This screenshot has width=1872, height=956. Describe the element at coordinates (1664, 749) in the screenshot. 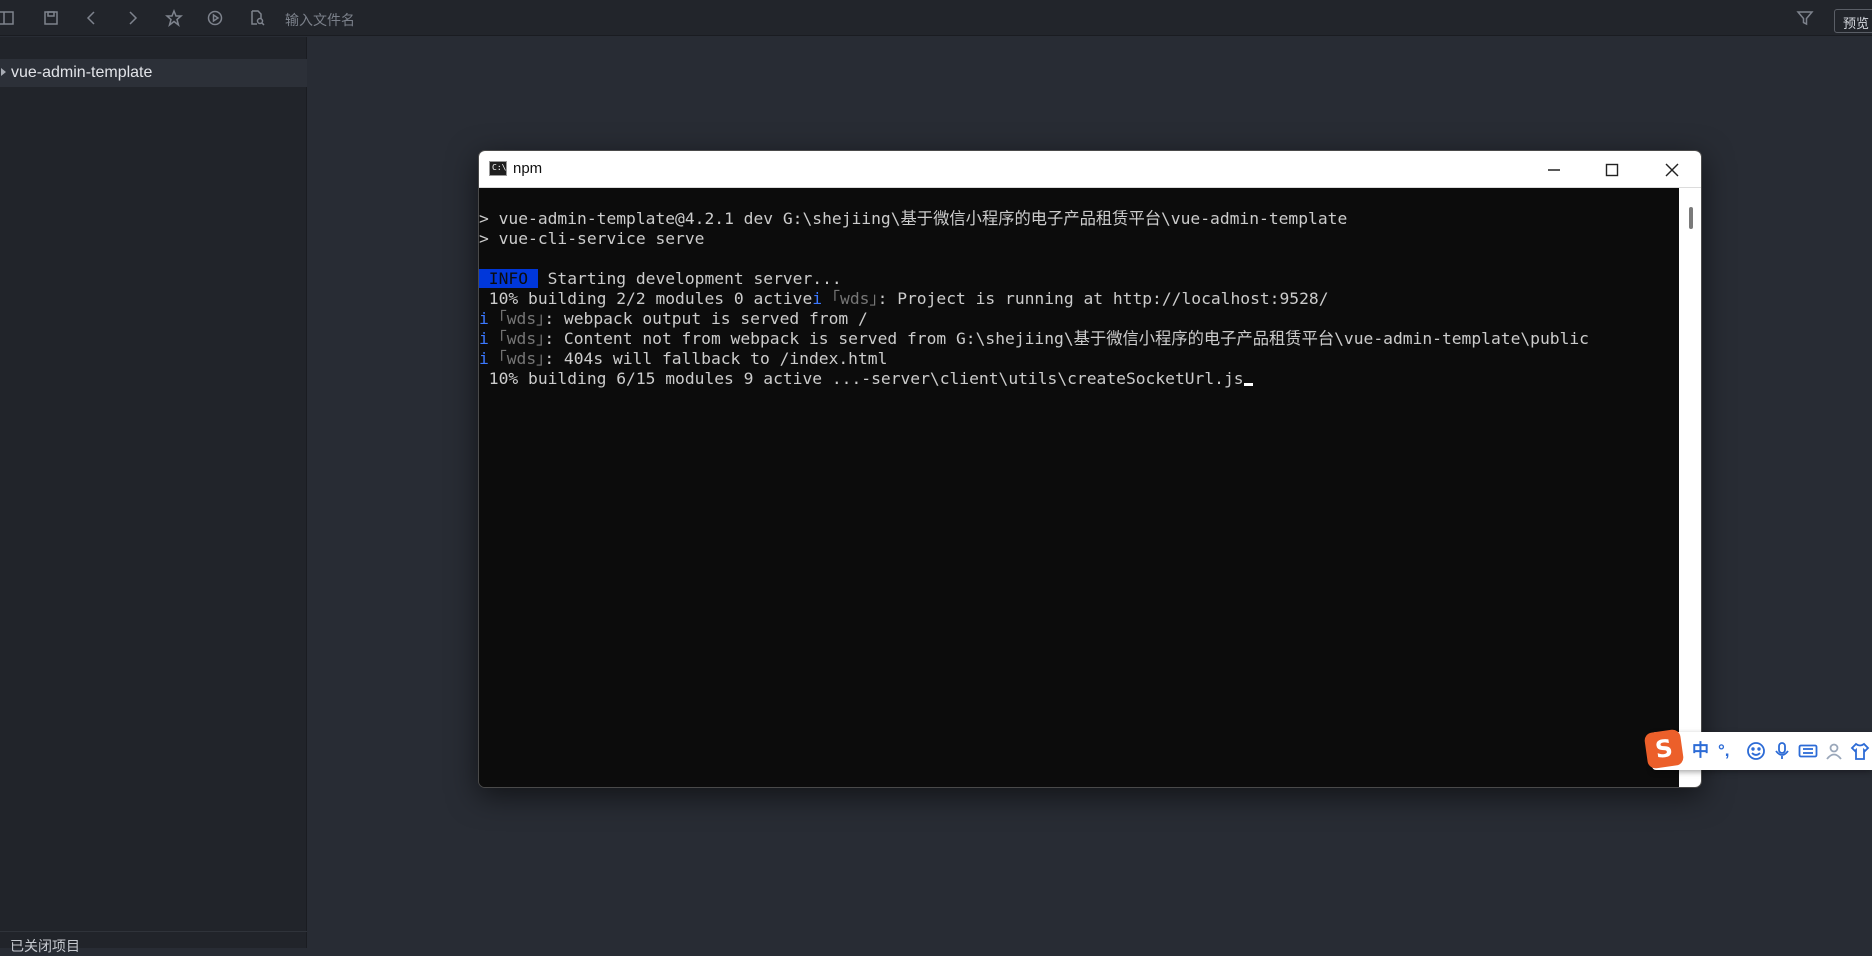

I see `sogou-logo-icon: S` at that location.